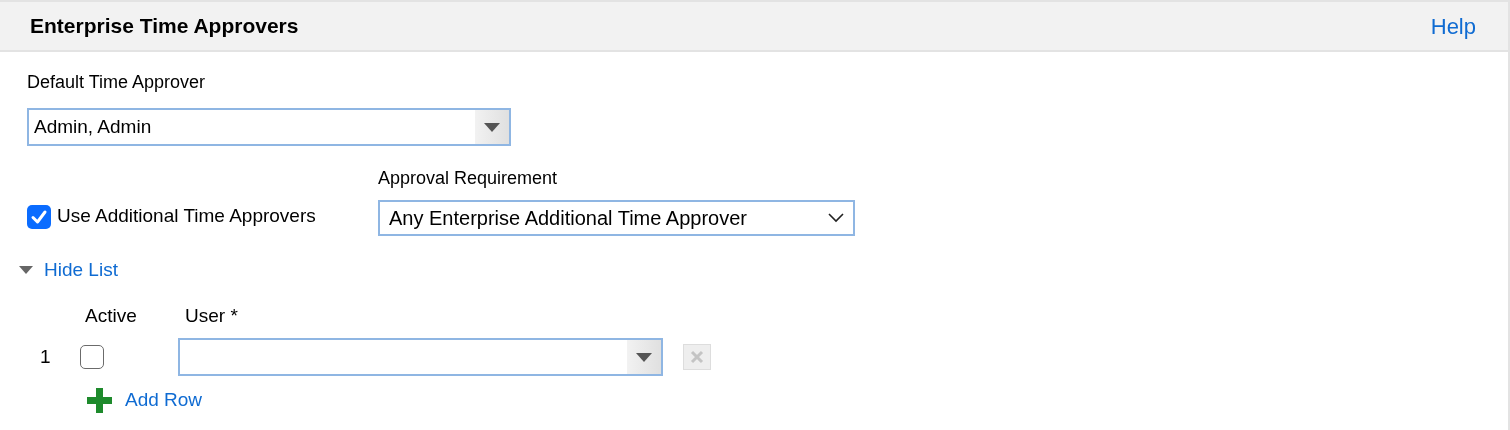  What do you see at coordinates (111, 315) in the screenshot?
I see `column-header: Active` at bounding box center [111, 315].